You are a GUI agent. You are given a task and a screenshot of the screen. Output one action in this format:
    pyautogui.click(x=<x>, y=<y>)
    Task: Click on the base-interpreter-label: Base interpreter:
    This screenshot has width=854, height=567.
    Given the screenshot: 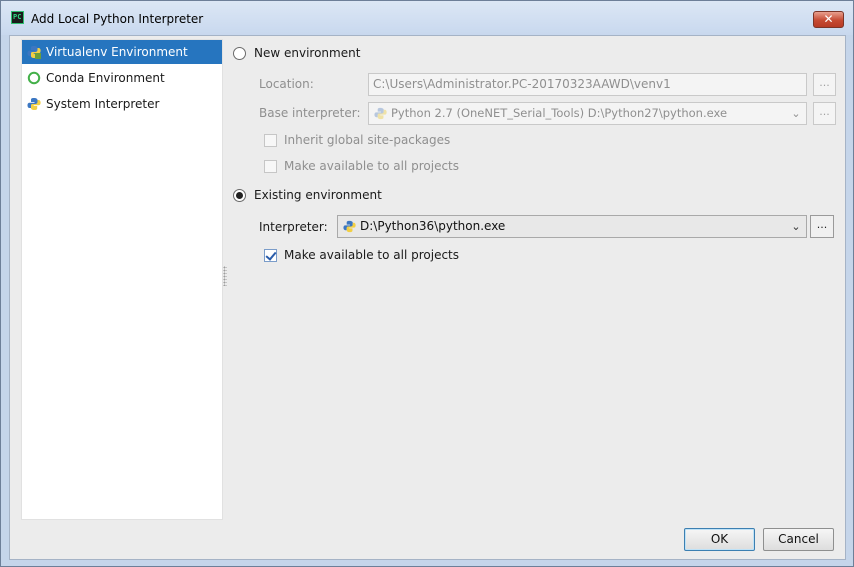 What is the action you would take?
    pyautogui.click(x=310, y=113)
    